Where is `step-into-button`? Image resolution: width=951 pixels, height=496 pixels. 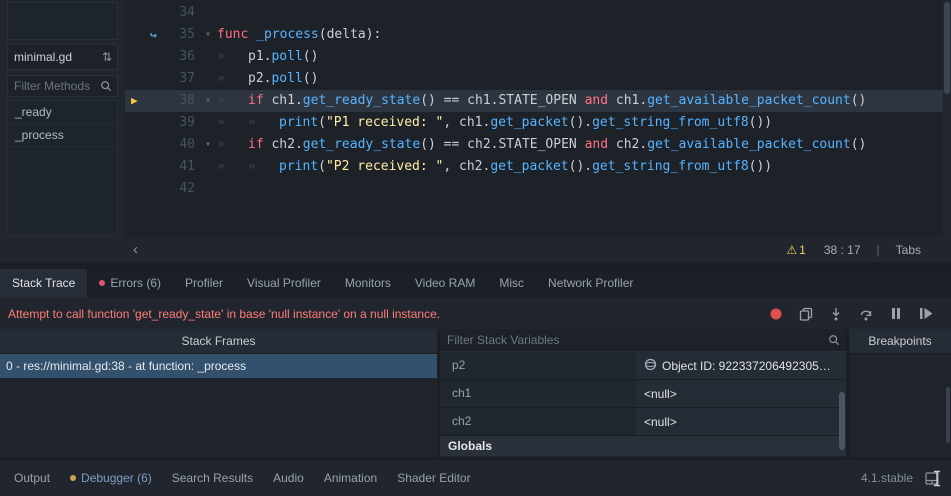 step-into-button is located at coordinates (836, 314).